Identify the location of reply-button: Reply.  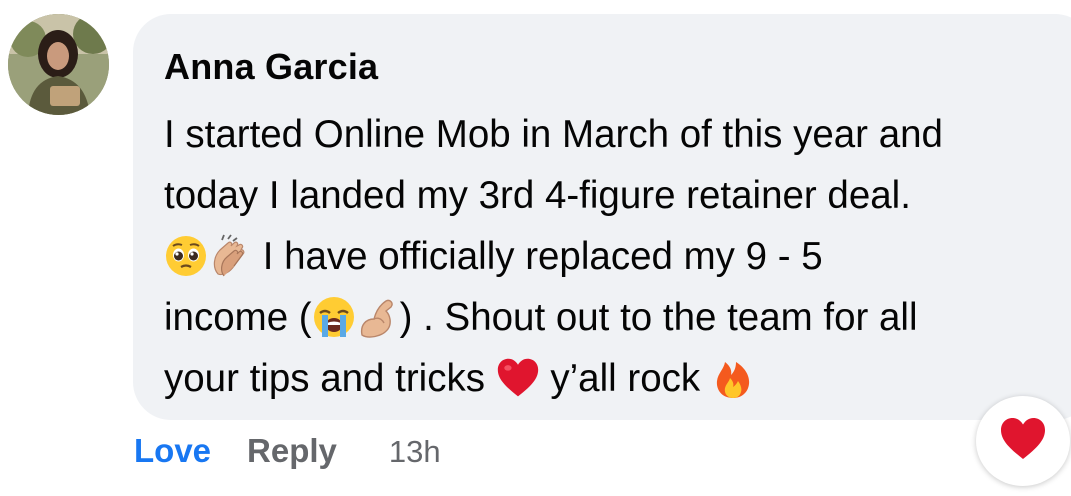
(292, 450).